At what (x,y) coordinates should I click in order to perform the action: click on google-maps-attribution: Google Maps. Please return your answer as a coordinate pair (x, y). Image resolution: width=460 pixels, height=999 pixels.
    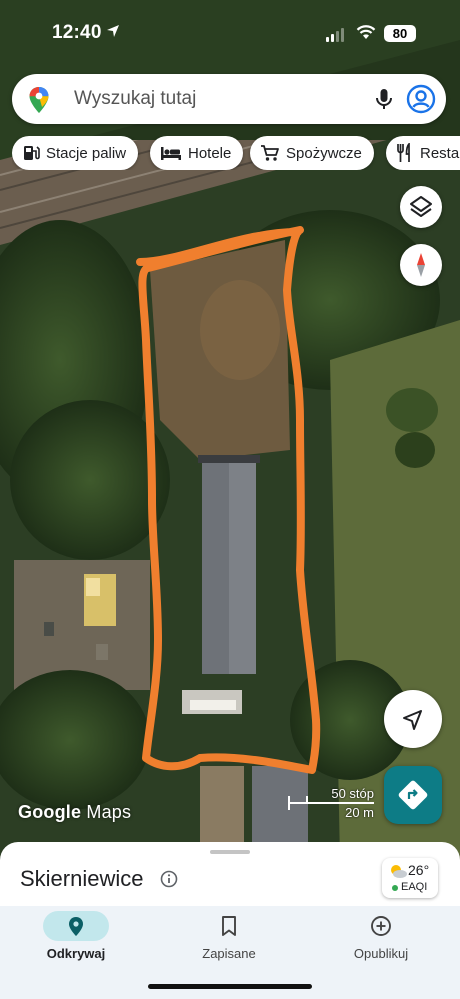
    Looking at the image, I should click on (74, 812).